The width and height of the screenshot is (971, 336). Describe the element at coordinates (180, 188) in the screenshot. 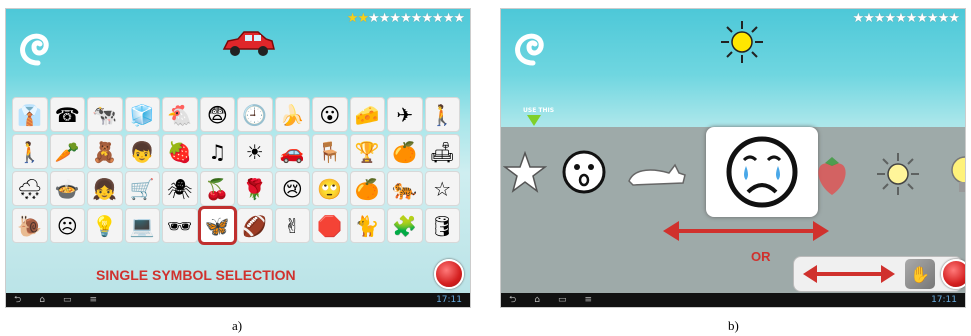

I see `symbol-cell-spiderman: 🕷` at that location.